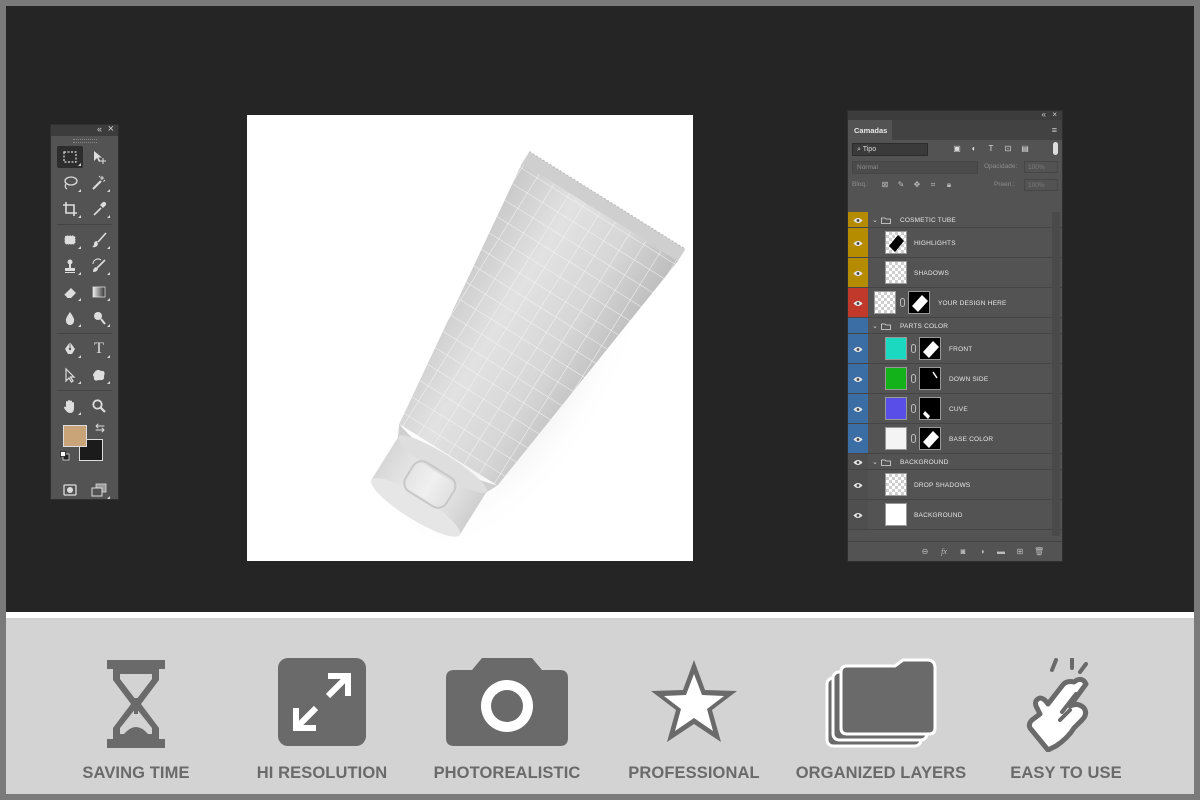 The image size is (1200, 800). What do you see at coordinates (1039, 551) in the screenshot?
I see `delete-layer-icon: 🗑︎` at bounding box center [1039, 551].